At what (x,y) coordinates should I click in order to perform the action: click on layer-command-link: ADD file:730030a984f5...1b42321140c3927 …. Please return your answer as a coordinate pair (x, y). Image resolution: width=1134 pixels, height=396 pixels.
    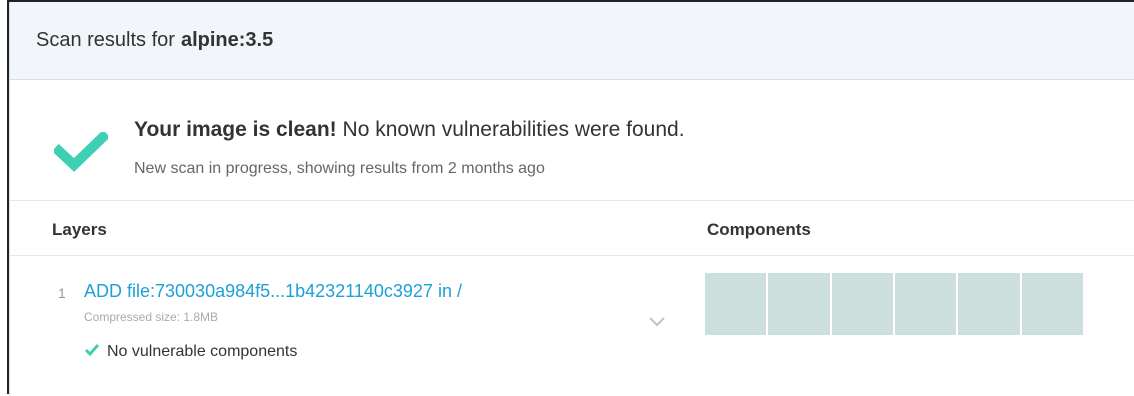
    Looking at the image, I should click on (273, 291).